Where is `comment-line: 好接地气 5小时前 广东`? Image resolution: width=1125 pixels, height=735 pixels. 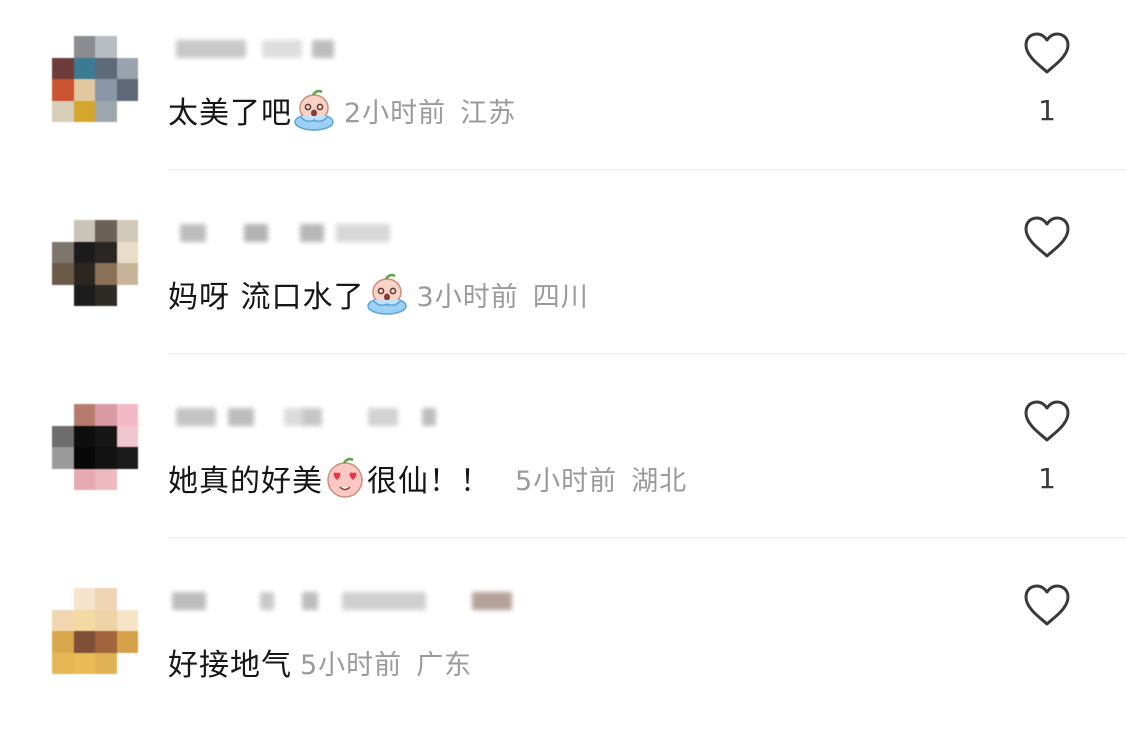
comment-line: 好接地气 5小时前 广东 is located at coordinates (320, 662).